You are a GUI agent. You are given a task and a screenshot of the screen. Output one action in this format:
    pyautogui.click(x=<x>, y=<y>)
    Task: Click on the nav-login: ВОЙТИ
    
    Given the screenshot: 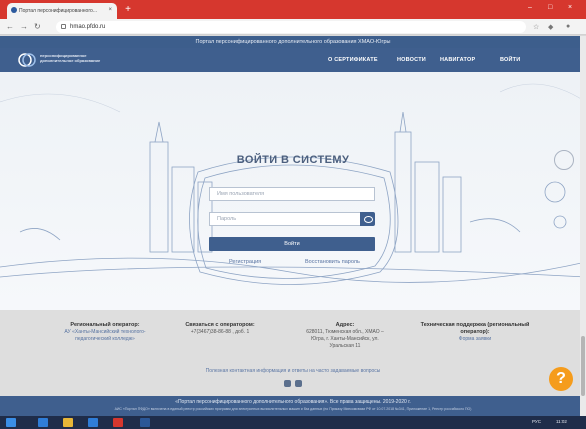 What is the action you would take?
    pyautogui.click(x=510, y=60)
    